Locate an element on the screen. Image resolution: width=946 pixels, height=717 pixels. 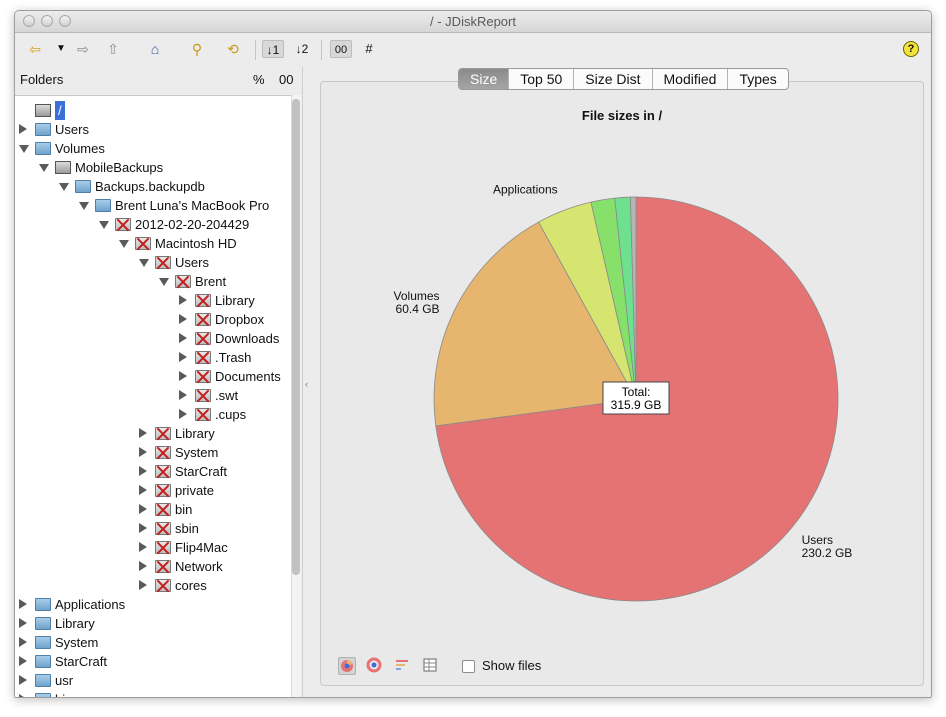
pane-splitter: ‹ is located at coordinates (308, 382).